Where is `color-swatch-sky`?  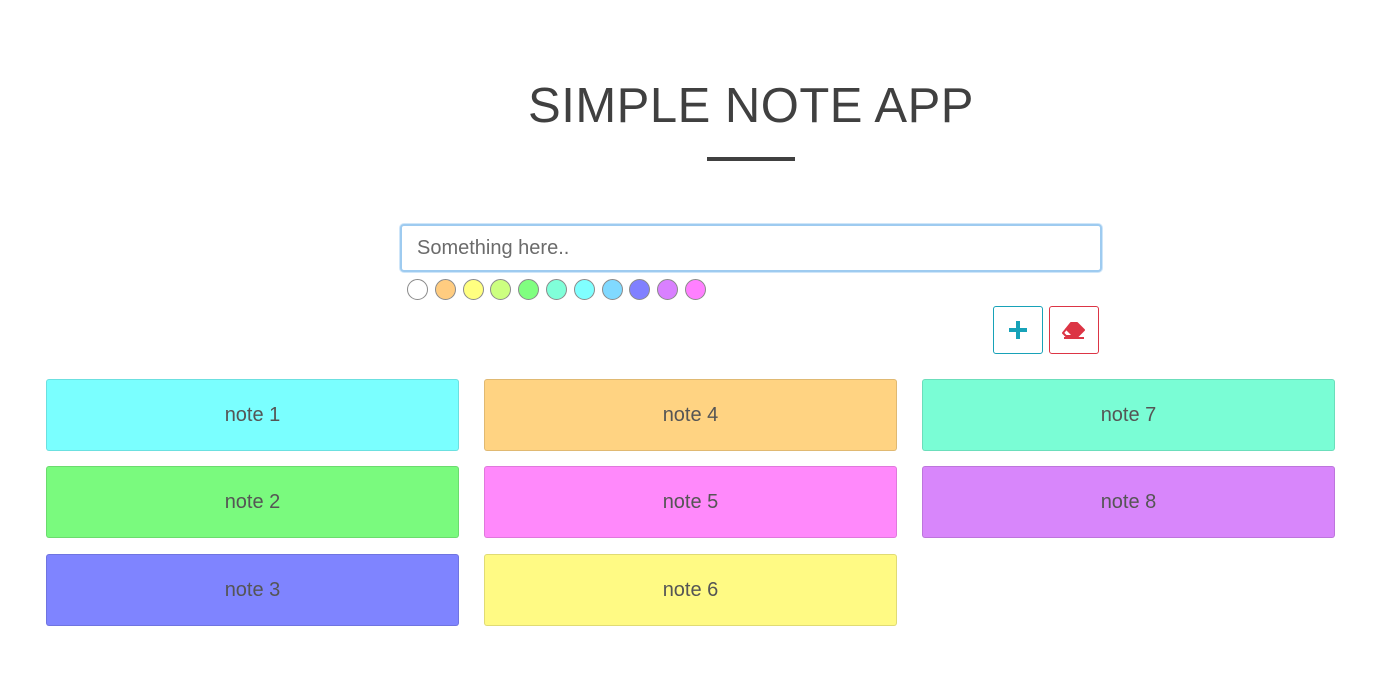
color-swatch-sky is located at coordinates (612, 289).